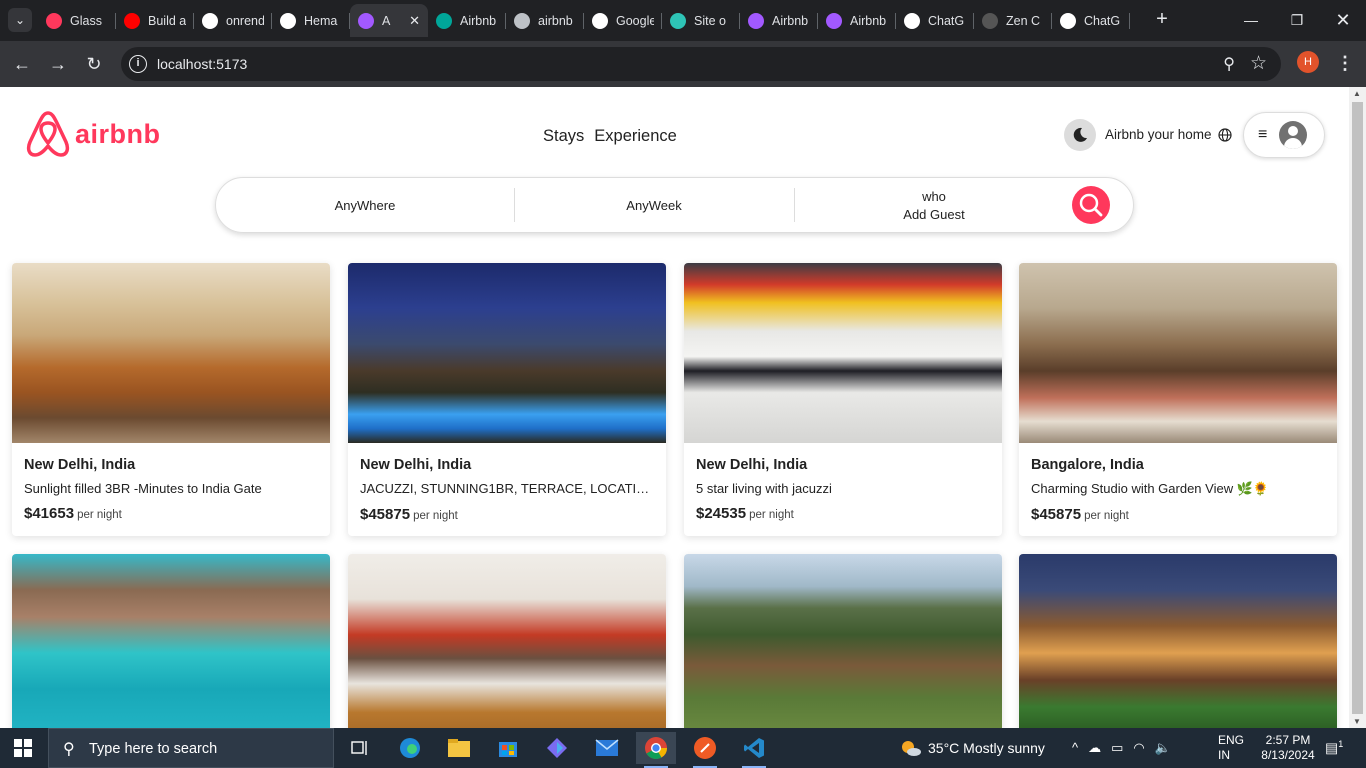 The image size is (1366, 768). What do you see at coordinates (386, 20) in the screenshot?
I see `tab-title: A` at bounding box center [386, 20].